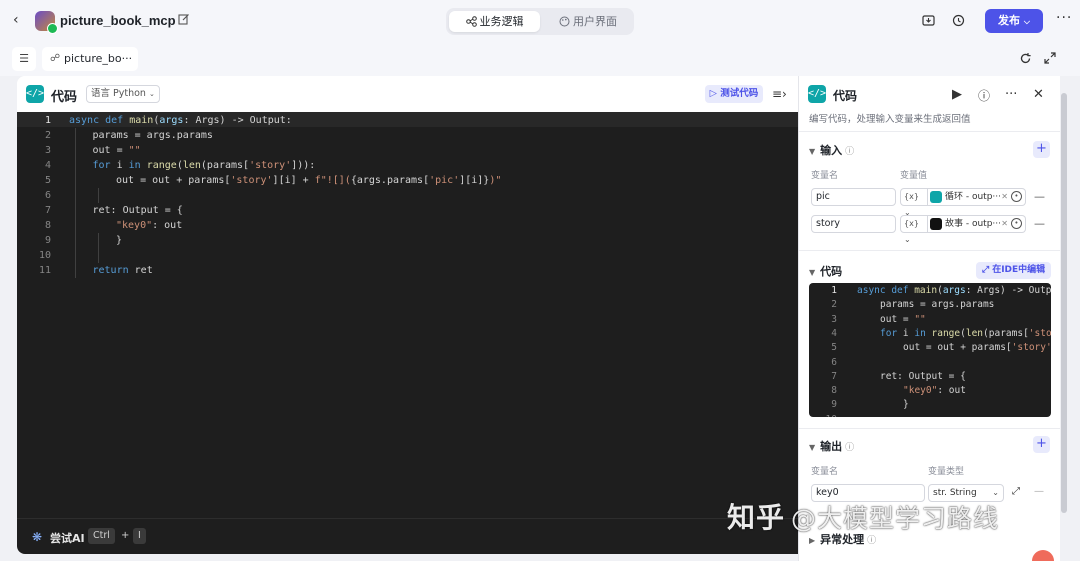 This screenshot has height=561, width=1080. I want to click on line-number: 11, so click(44, 270).